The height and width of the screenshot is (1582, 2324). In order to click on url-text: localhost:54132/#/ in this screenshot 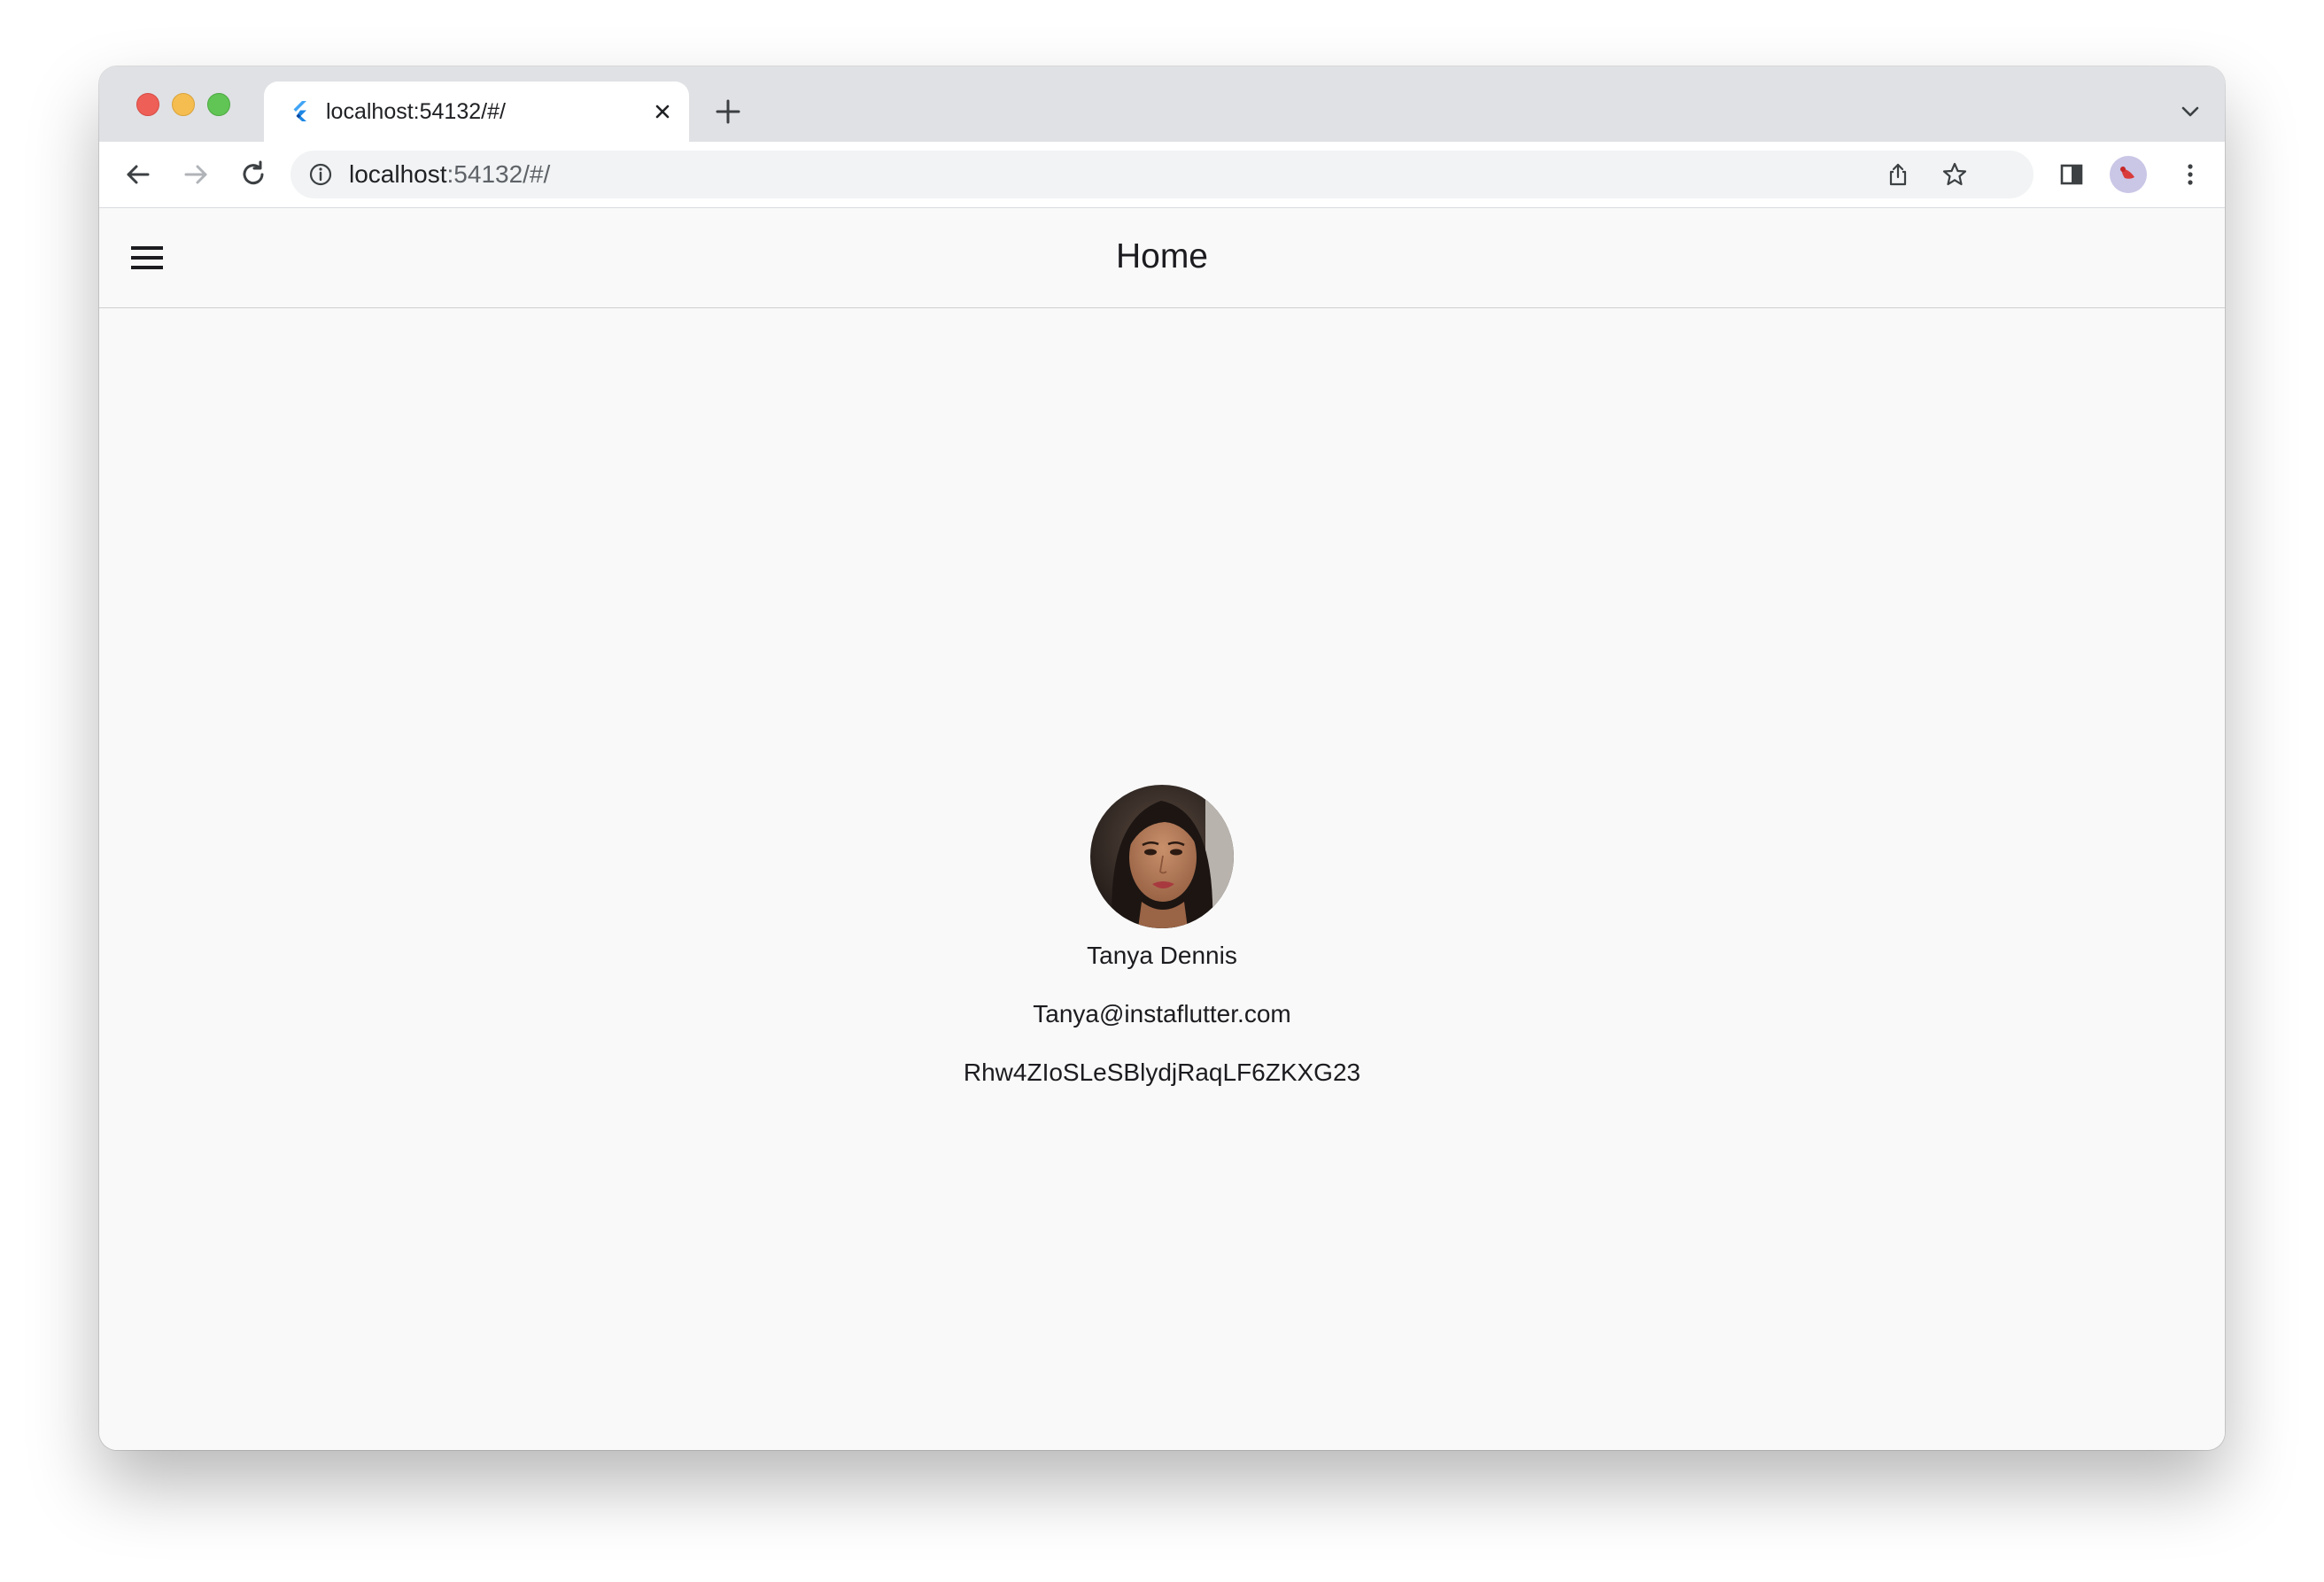, I will do `click(449, 174)`.